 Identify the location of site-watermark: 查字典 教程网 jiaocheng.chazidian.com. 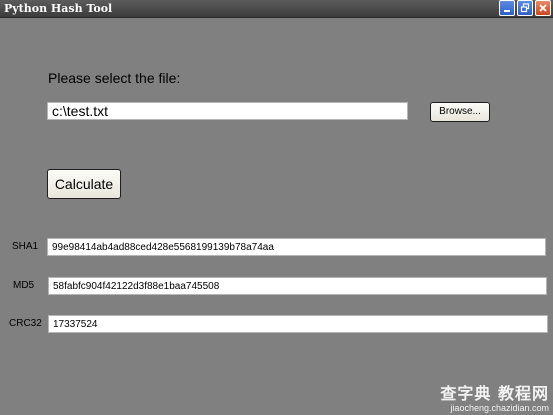
(494, 399).